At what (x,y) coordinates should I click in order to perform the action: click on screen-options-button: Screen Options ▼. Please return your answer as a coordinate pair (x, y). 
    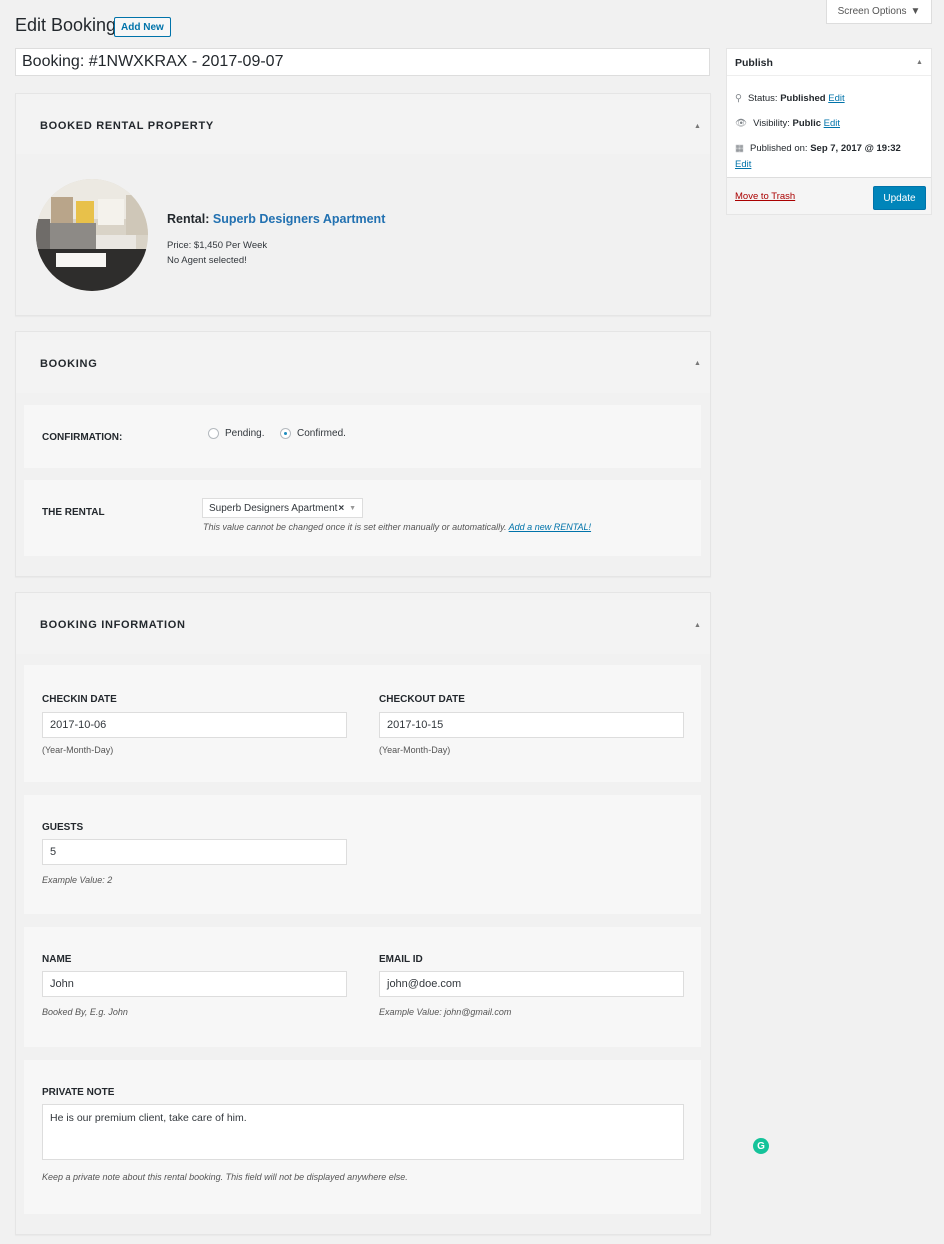
    Looking at the image, I should click on (879, 12).